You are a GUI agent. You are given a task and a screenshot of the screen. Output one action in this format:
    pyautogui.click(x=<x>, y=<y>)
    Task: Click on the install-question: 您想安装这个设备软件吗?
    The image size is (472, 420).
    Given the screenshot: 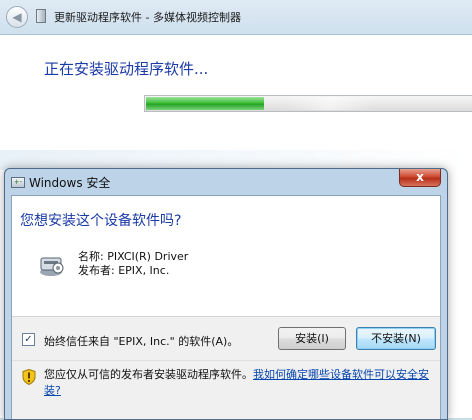 What is the action you would take?
    pyautogui.click(x=101, y=221)
    